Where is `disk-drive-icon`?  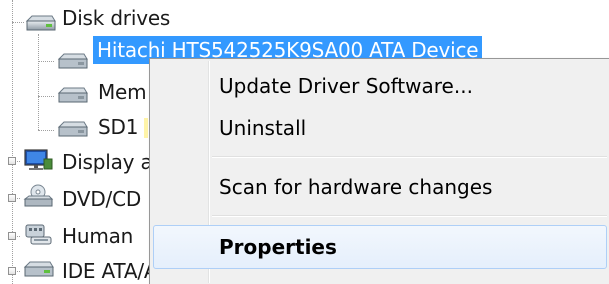
disk-drive-icon is located at coordinates (40, 23).